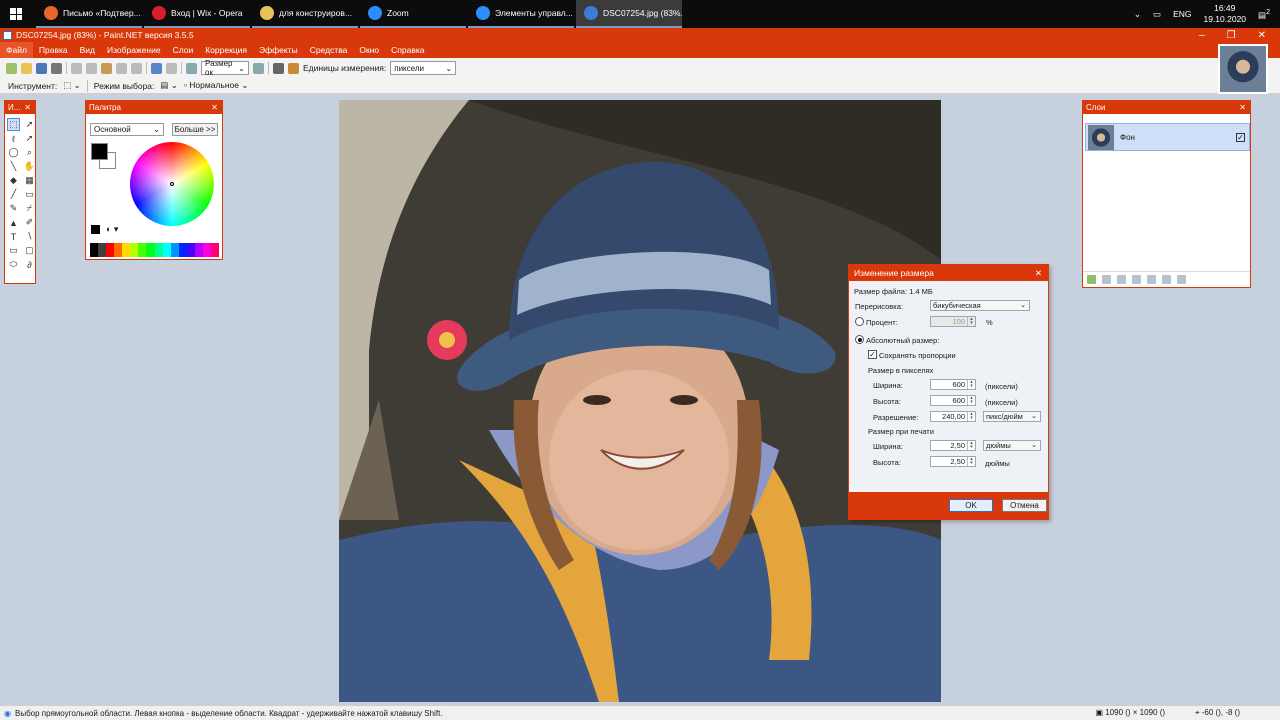 The image size is (1280, 720). Describe the element at coordinates (1137, 14) in the screenshot. I see `chevron-up-icon: ⌄` at that location.